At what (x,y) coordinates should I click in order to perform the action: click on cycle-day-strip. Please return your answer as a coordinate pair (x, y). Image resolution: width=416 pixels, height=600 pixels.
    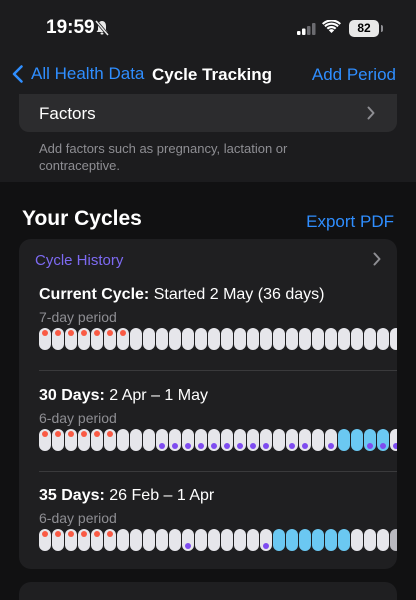
    Looking at the image, I should click on (218, 543).